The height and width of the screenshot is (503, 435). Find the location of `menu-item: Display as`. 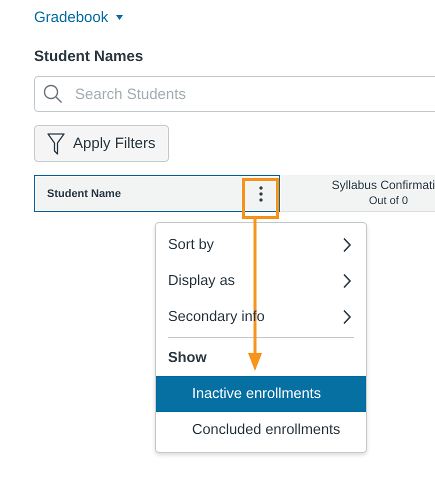

menu-item: Display as is located at coordinates (261, 281).